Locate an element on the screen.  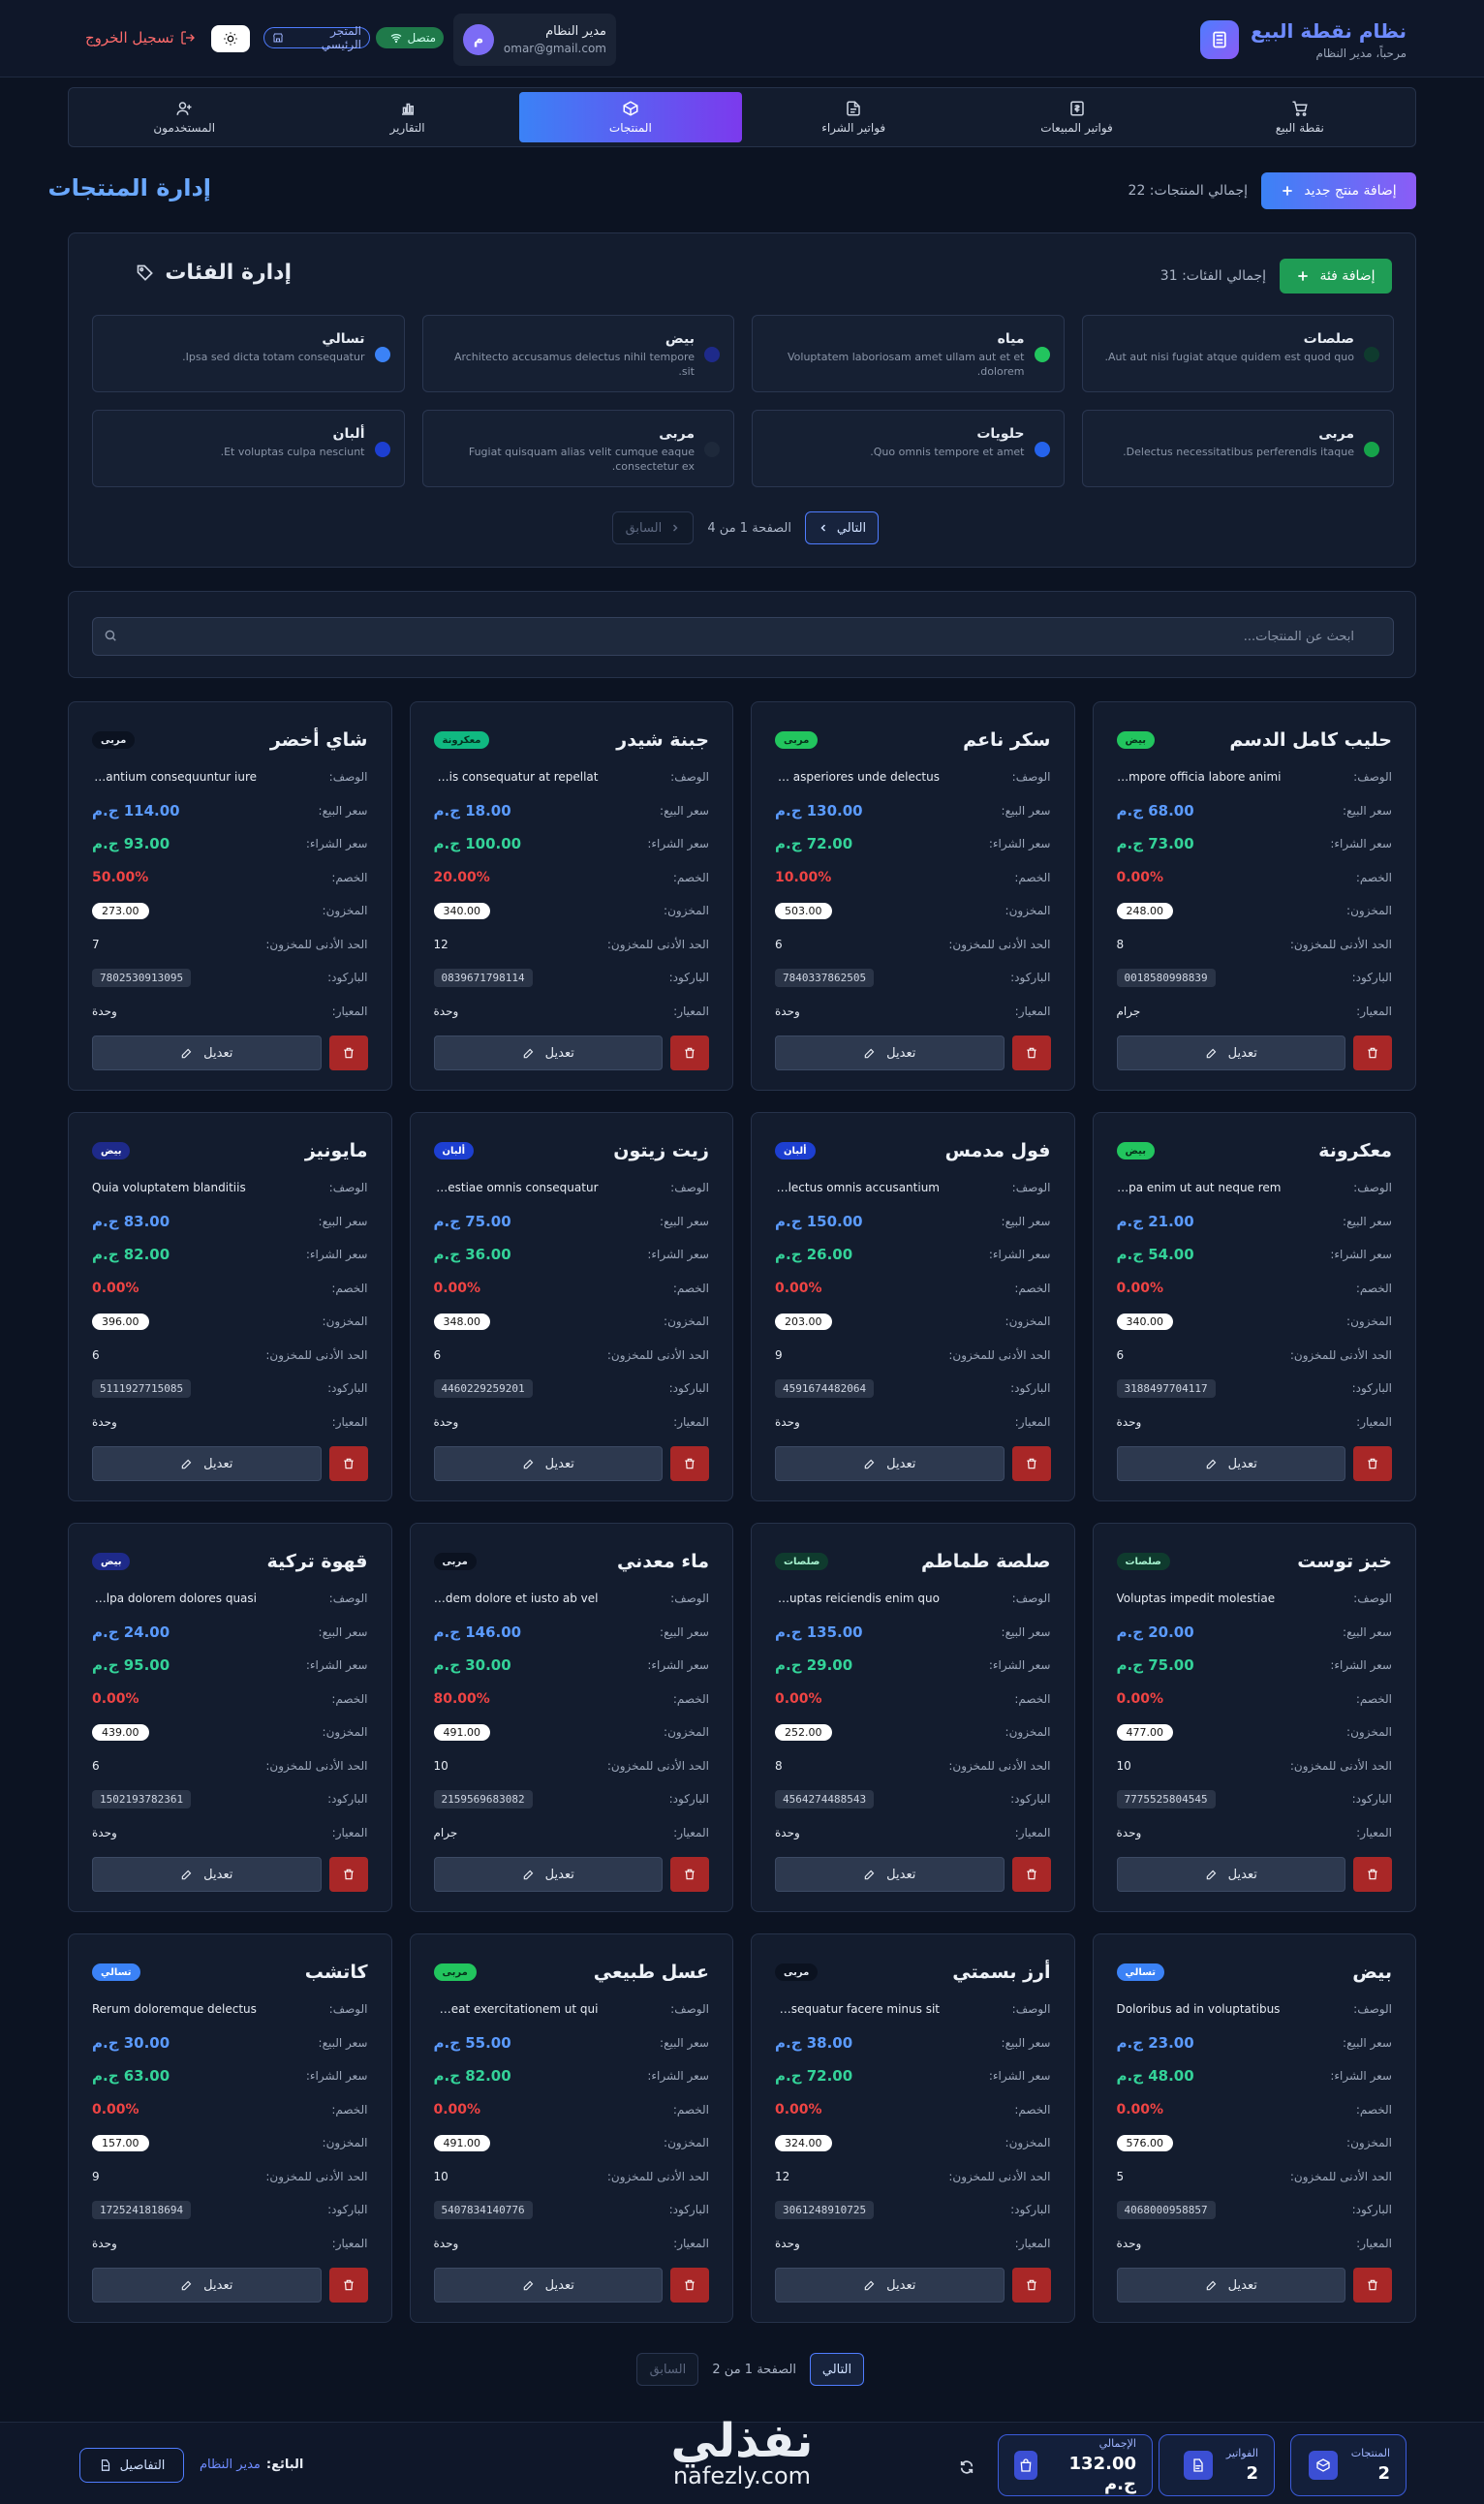
add-product-button: إضافة منتج جديد is located at coordinates (1338, 190).